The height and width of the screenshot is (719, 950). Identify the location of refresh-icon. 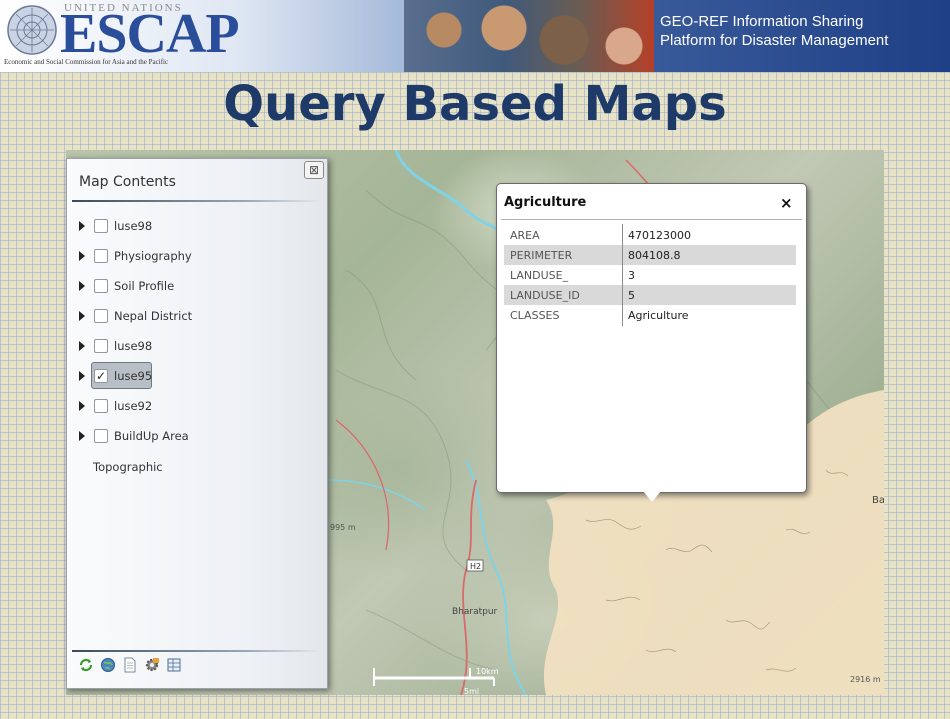
(86, 665).